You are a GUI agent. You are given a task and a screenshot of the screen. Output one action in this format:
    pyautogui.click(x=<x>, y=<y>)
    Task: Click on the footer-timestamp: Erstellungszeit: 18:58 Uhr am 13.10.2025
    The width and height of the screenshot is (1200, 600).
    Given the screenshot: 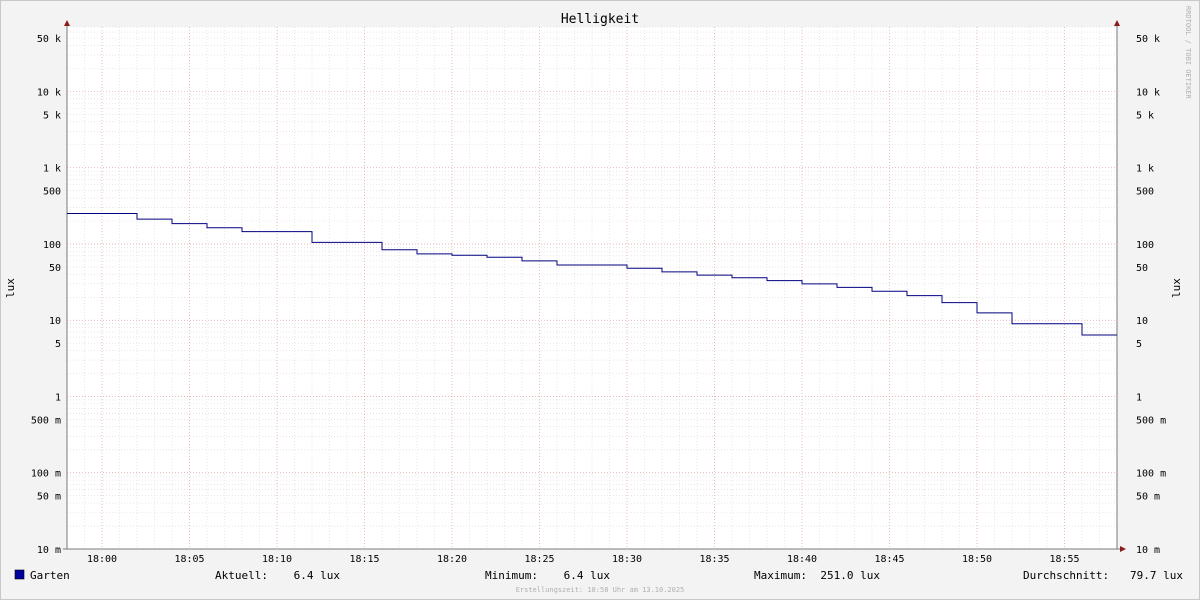 What is the action you would take?
    pyautogui.click(x=600, y=590)
    